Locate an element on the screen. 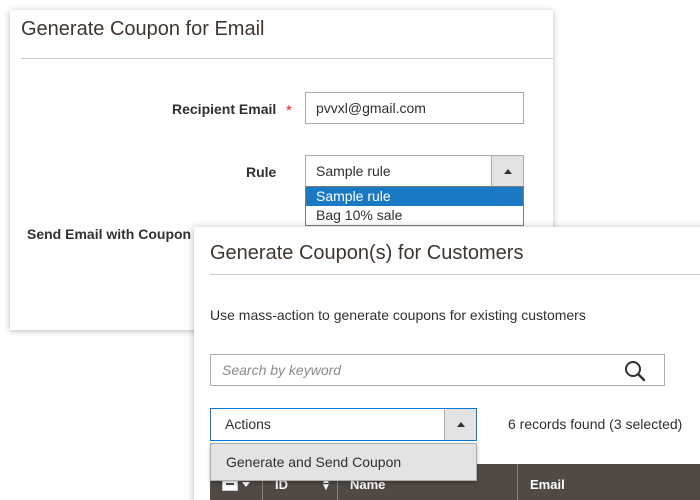  action-generate-send-coupon: Generate and Send Coupon is located at coordinates (313, 462).